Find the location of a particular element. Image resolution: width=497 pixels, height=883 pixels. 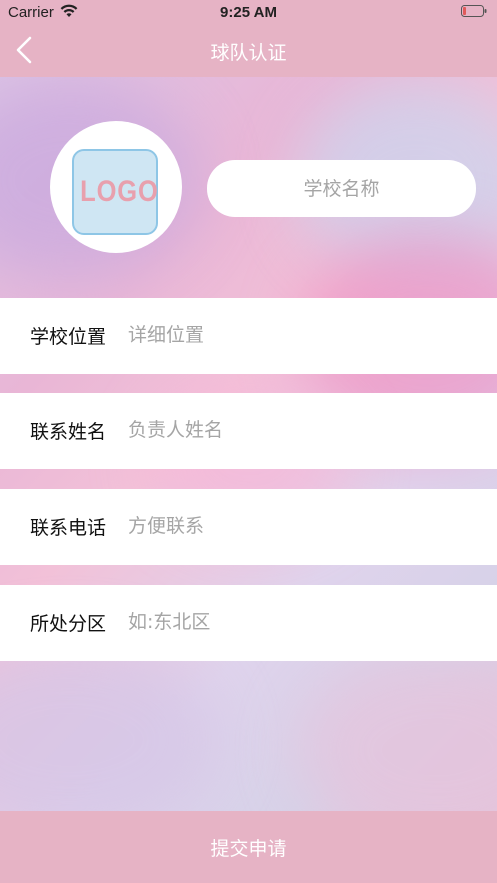

school-location-input is located at coordinates (298, 335).